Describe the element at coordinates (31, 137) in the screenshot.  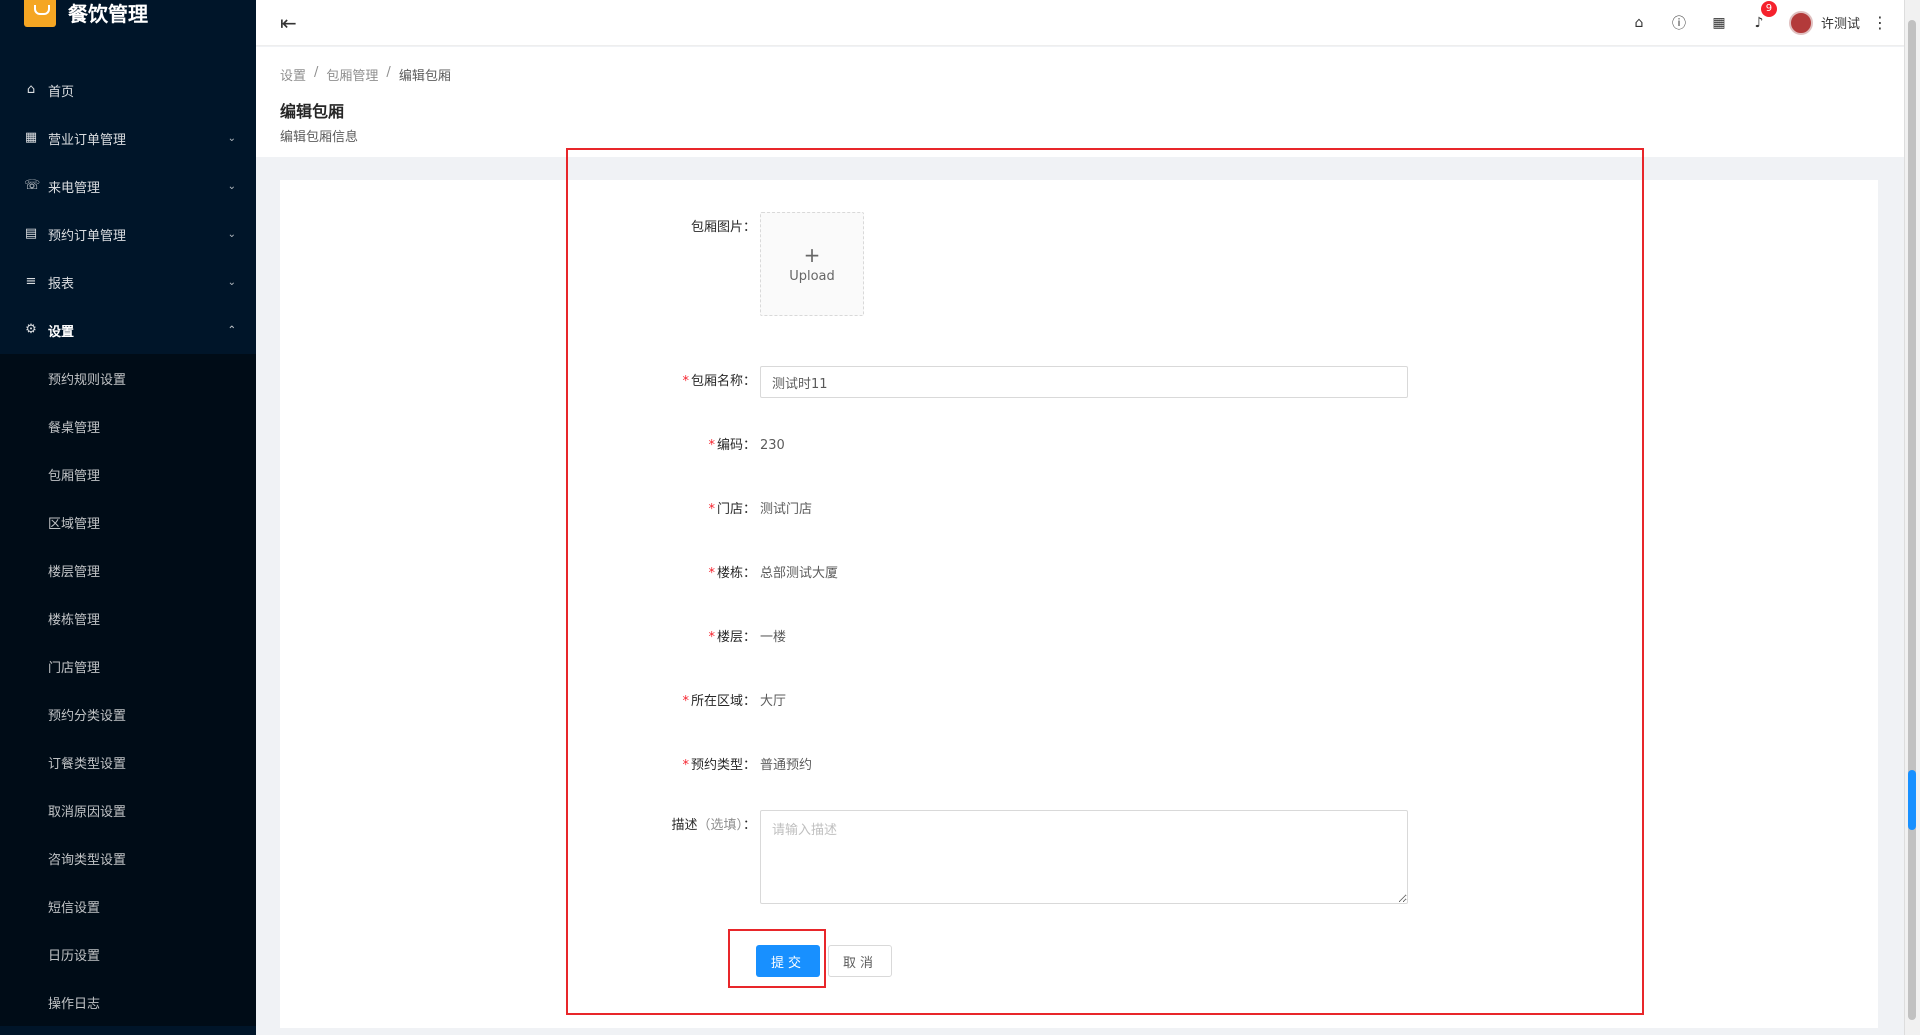
I see `order-icon: ▦` at that location.